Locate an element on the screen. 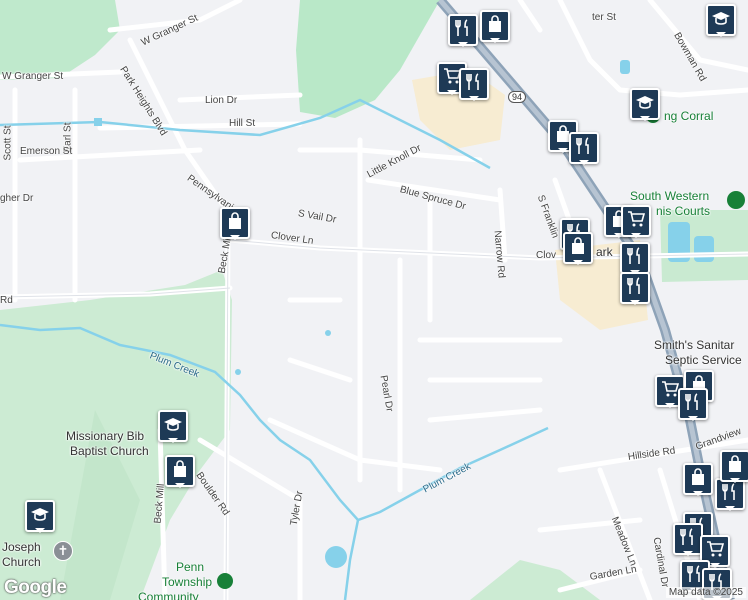  place-label-smiths: Smith's Sanitar is located at coordinates (694, 345).